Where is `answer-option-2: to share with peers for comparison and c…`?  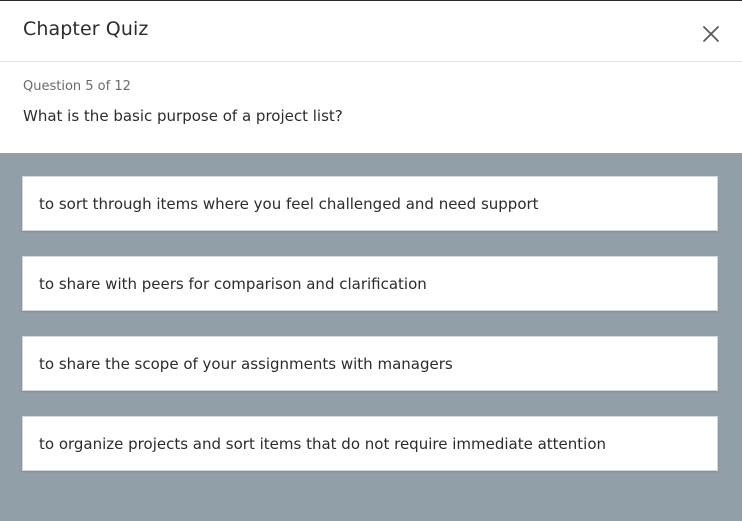 answer-option-2: to share with peers for comparison and c… is located at coordinates (370, 283).